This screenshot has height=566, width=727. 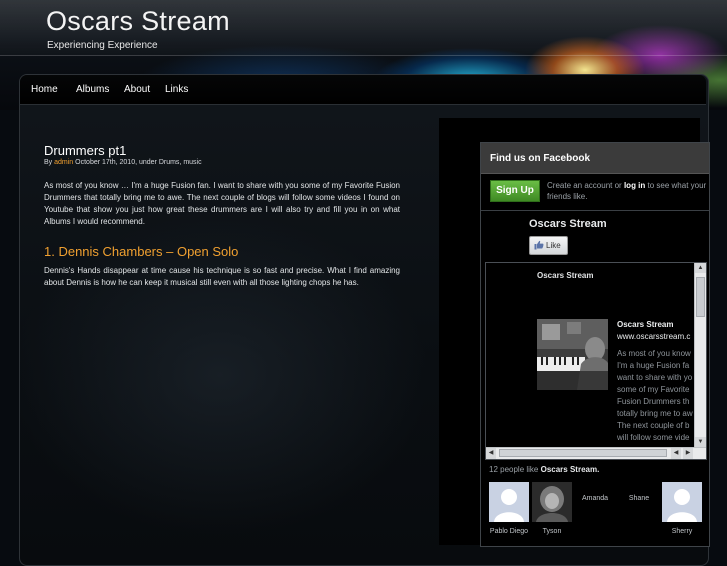 What do you see at coordinates (141, 251) in the screenshot?
I see `section-heading: 1. Dennis Chambers – Open Solo` at bounding box center [141, 251].